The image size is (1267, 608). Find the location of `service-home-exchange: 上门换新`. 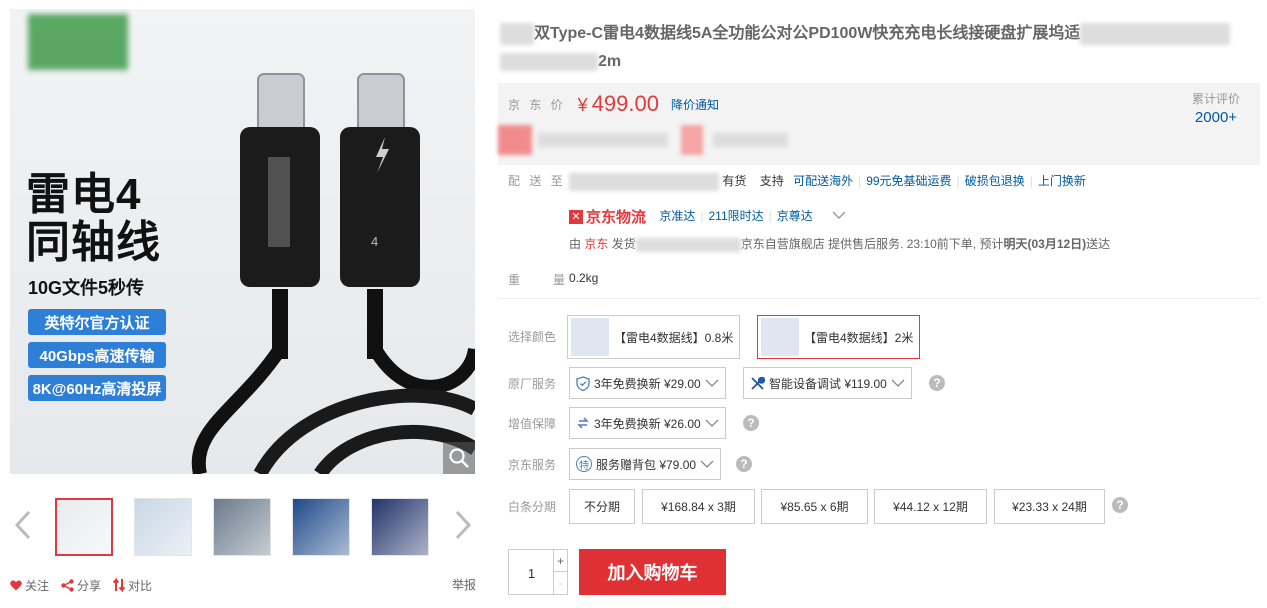

service-home-exchange: 上门换新 is located at coordinates (1062, 181).